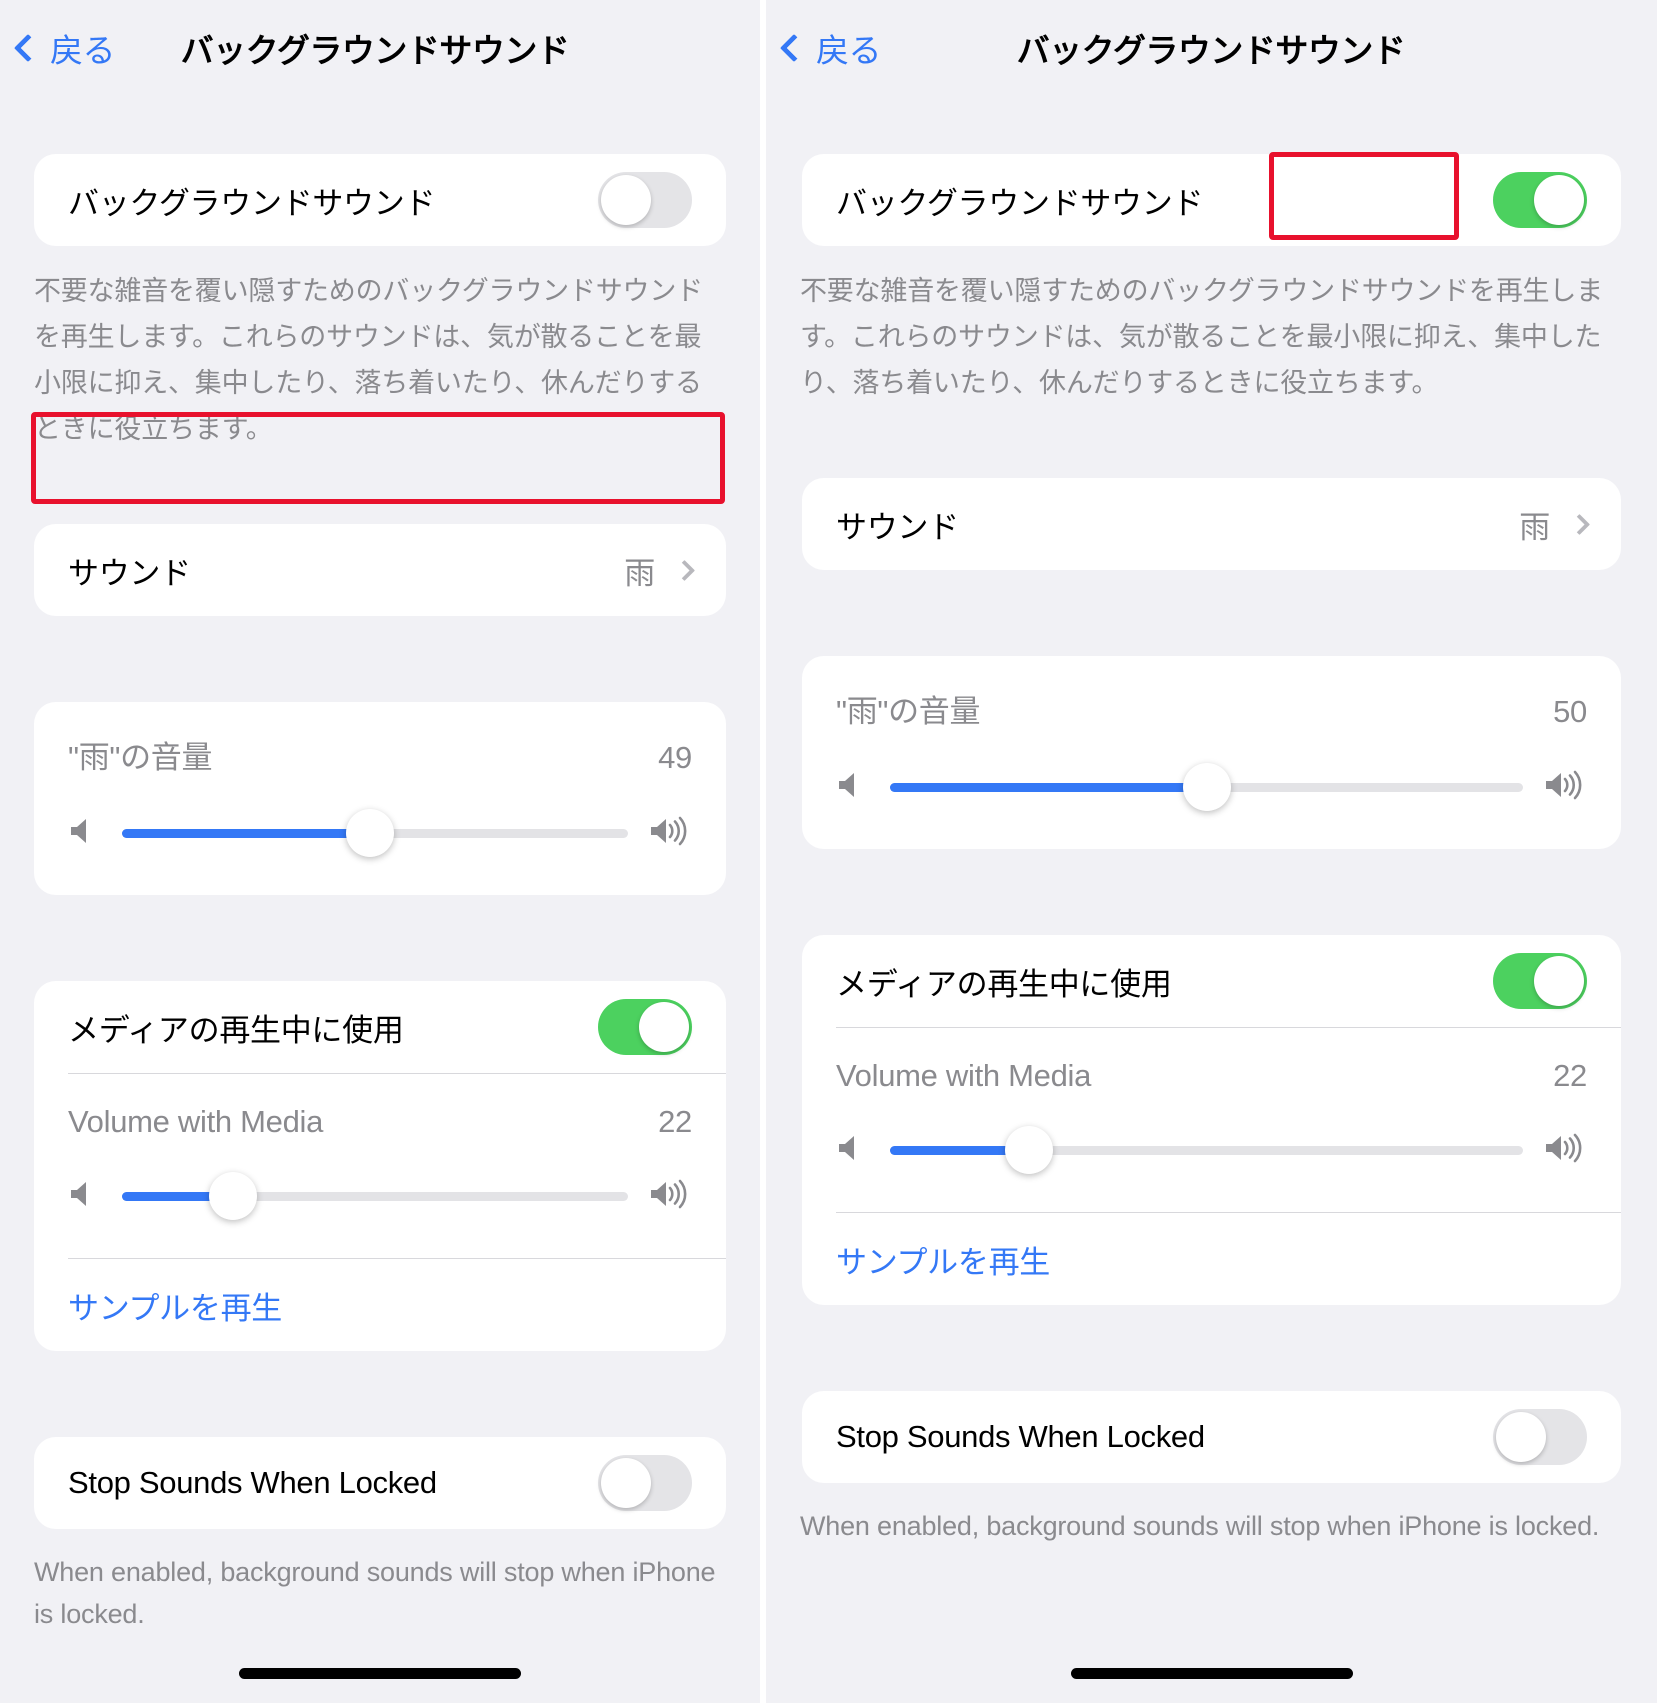 This screenshot has width=1657, height=1703. I want to click on sound-volume-card: "雨"の音量 49, so click(380, 798).